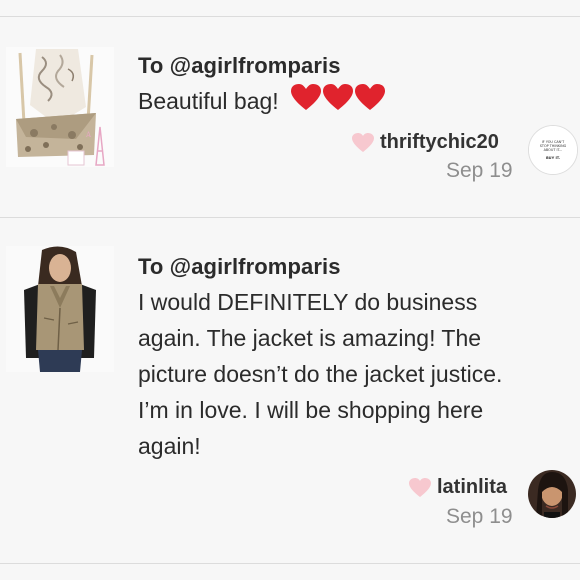 This screenshot has height=580, width=580. What do you see at coordinates (338, 102) in the screenshot?
I see `red-heart-emoji-icon` at bounding box center [338, 102].